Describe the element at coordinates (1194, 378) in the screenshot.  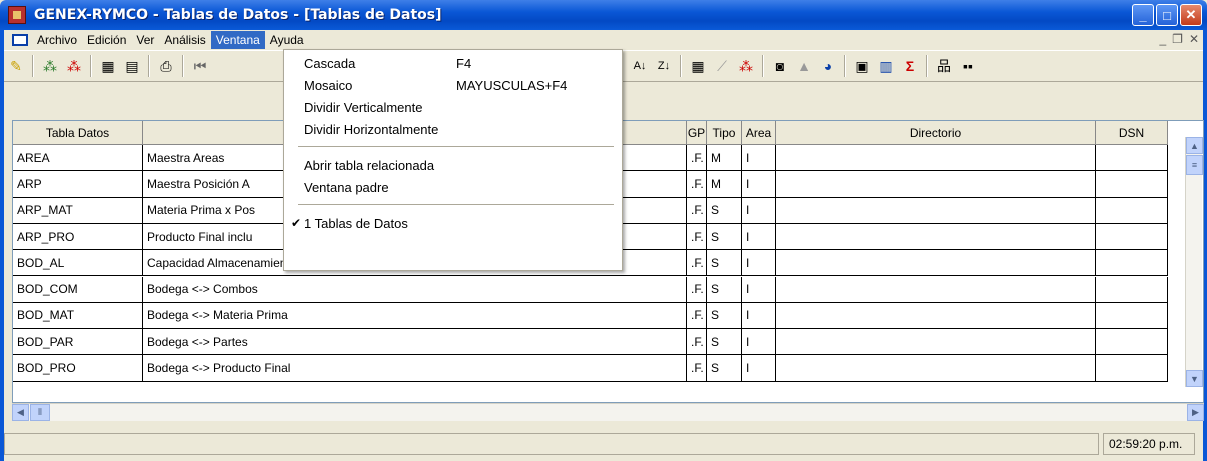
I see `scroll-down-icon: ▼` at that location.